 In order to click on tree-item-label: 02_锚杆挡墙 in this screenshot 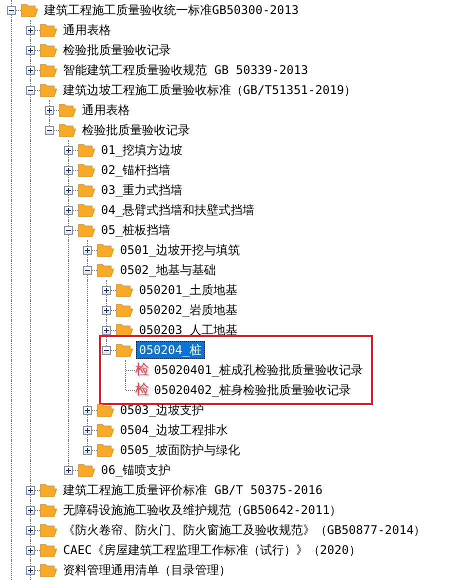, I will do `click(136, 170)`.